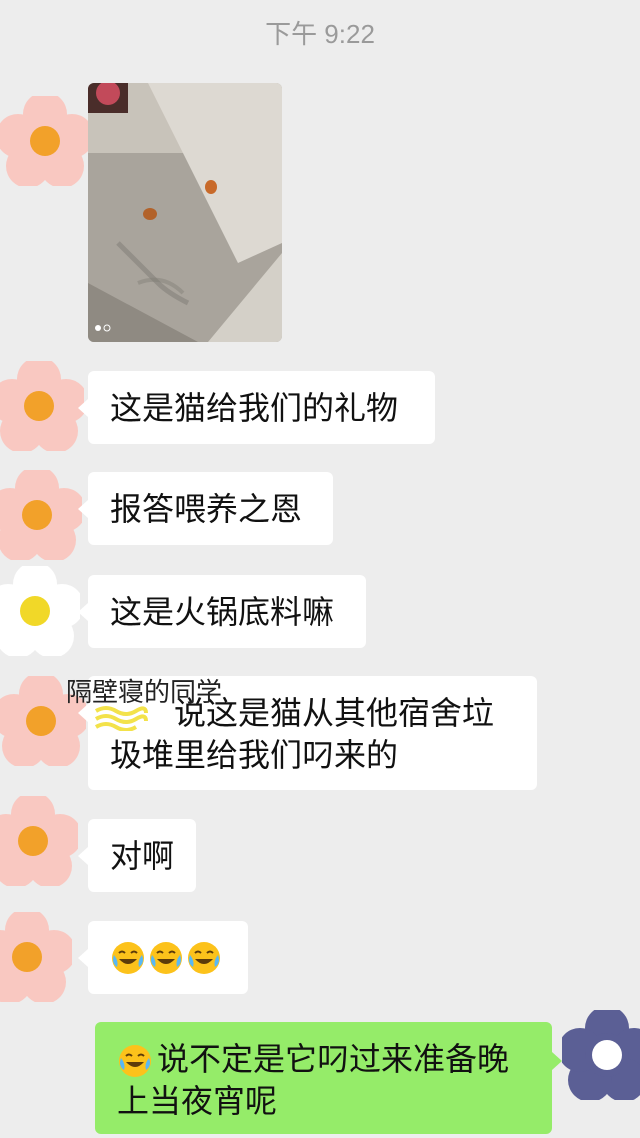  Describe the element at coordinates (601, 1055) in the screenshot. I see `avatar-flower-blue` at that location.